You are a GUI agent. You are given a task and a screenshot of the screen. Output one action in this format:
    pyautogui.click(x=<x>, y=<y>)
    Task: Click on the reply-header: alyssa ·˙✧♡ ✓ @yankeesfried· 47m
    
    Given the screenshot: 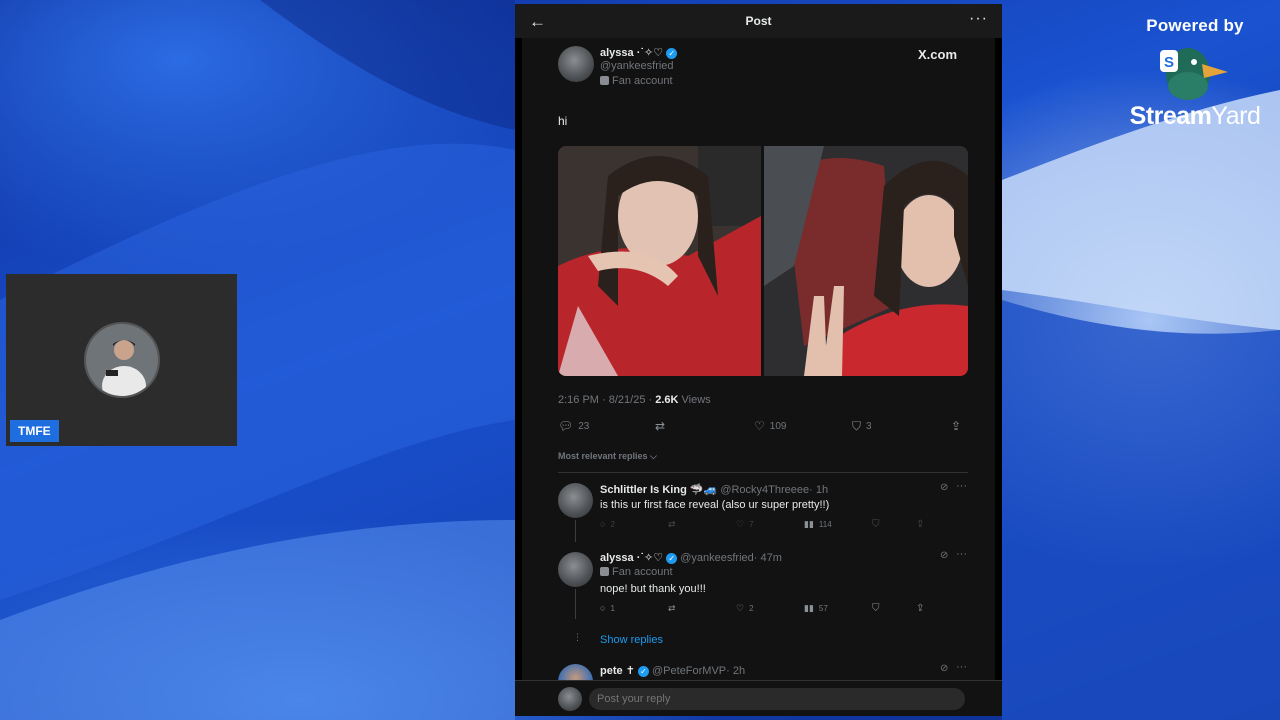 What is the action you would take?
    pyautogui.click(x=691, y=558)
    